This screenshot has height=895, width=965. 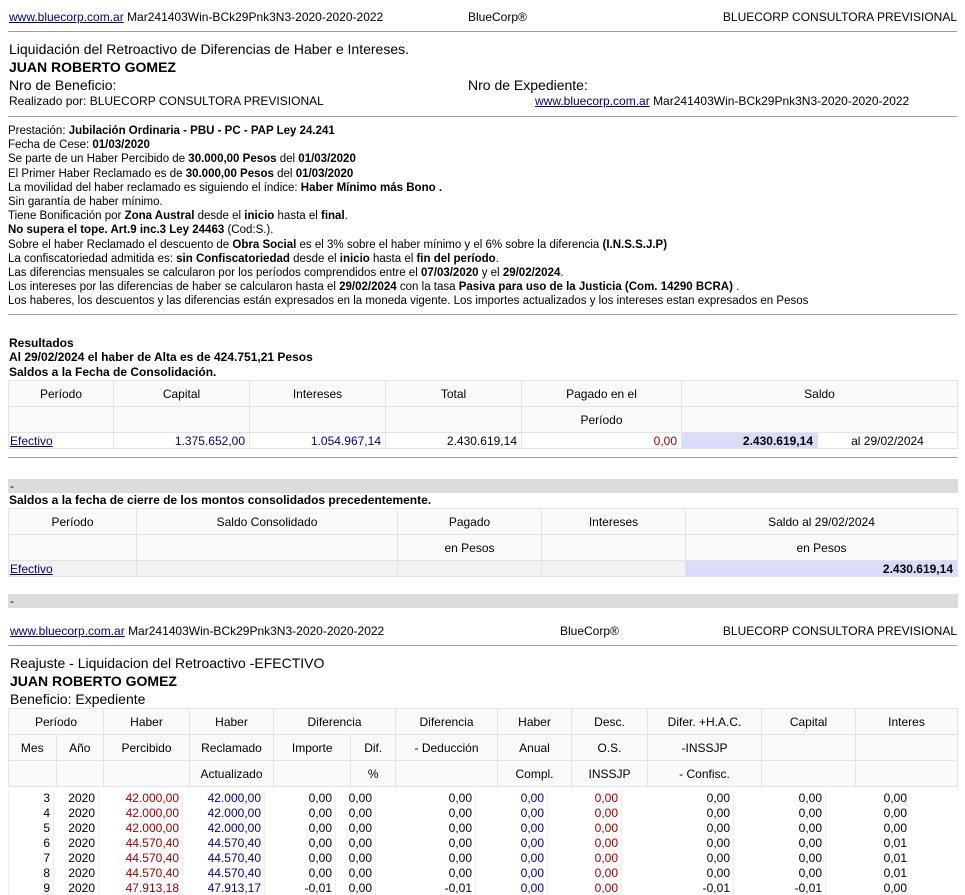 What do you see at coordinates (446, 747) in the screenshot?
I see `h-deduccion: - Deducción` at bounding box center [446, 747].